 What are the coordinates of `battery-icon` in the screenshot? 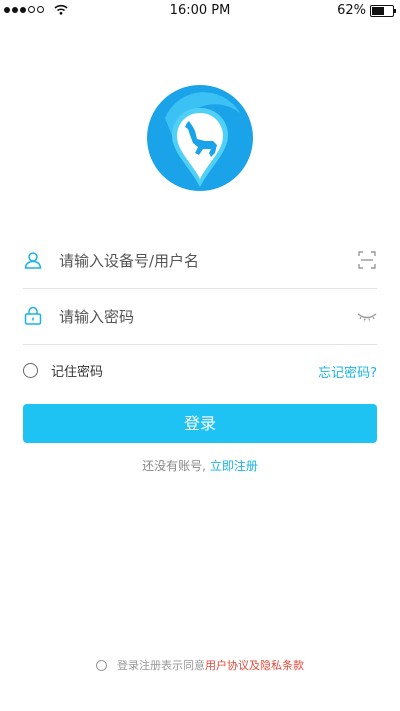 It's located at (383, 10).